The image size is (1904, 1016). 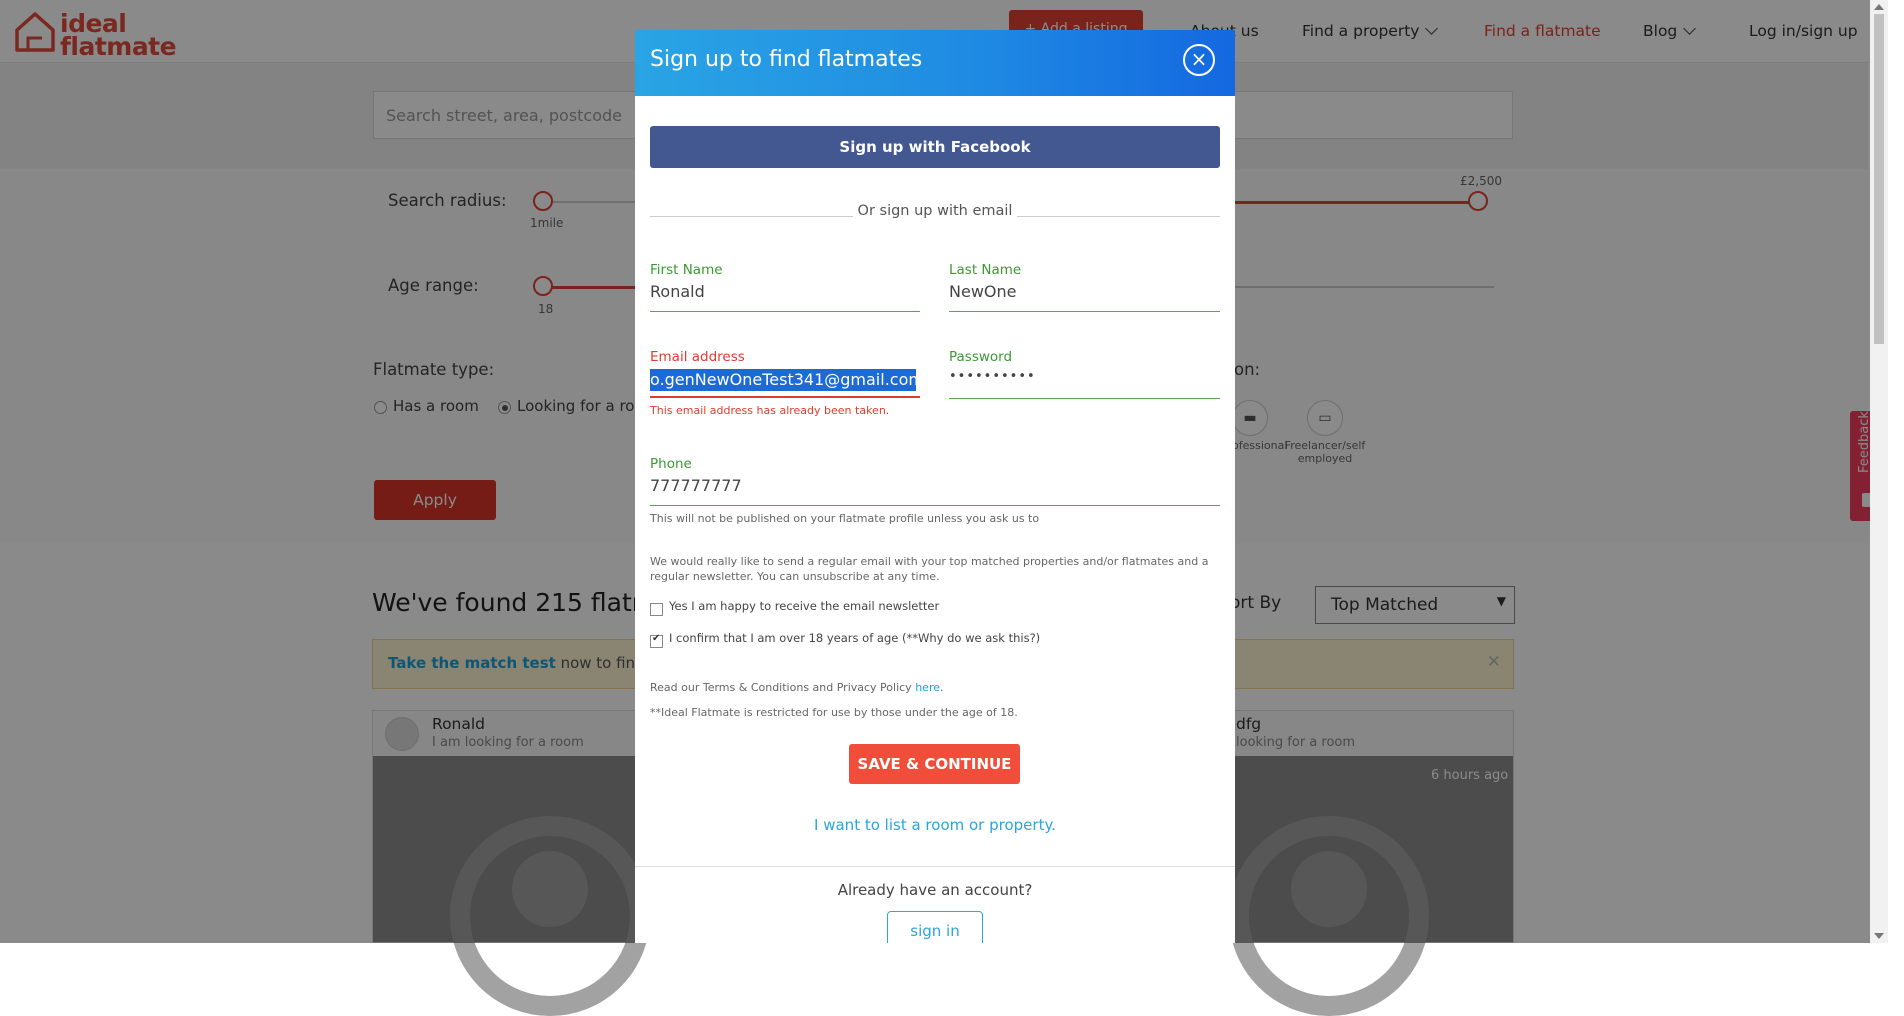 I want to click on already-account-text: Already have an account?, so click(x=935, y=890).